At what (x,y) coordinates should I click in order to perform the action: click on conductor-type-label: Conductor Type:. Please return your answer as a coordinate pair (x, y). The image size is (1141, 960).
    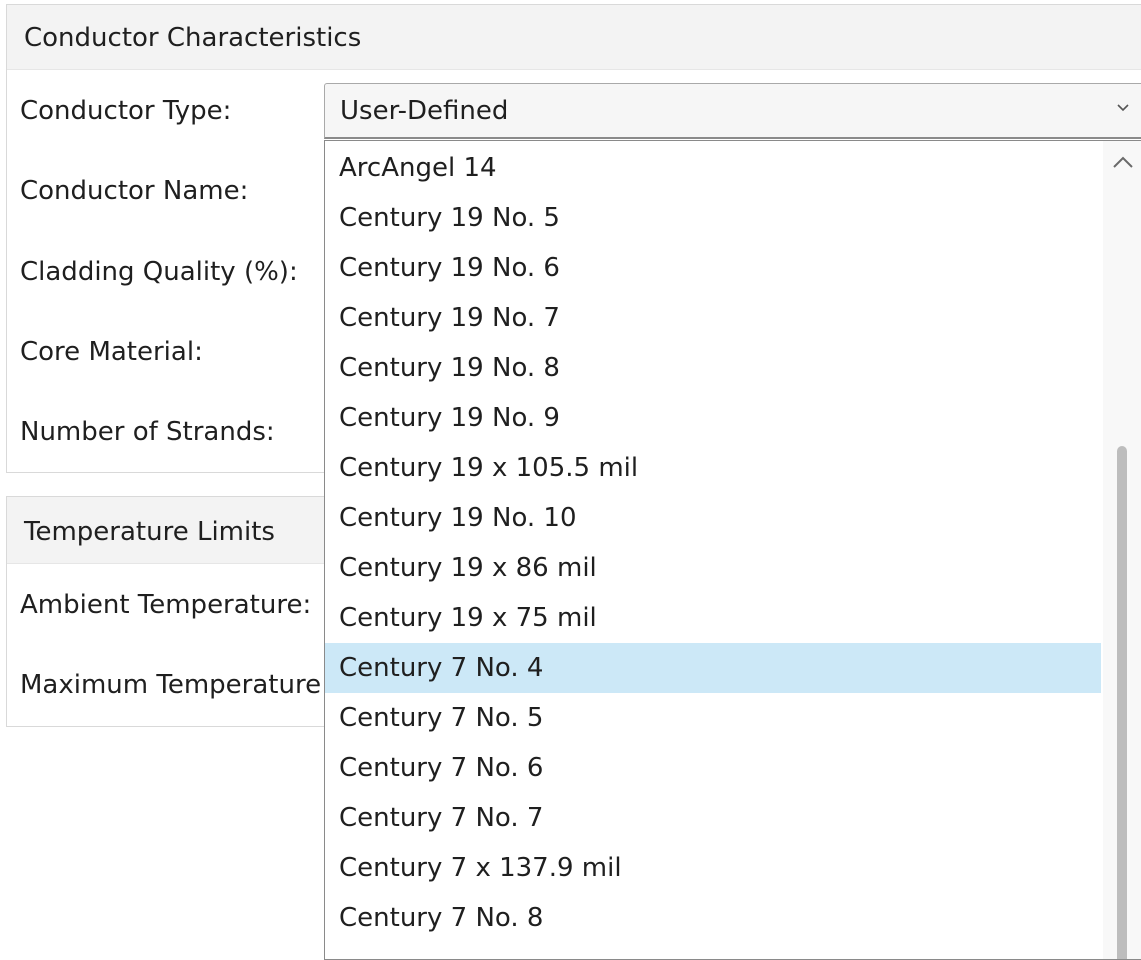
    Looking at the image, I should click on (126, 111).